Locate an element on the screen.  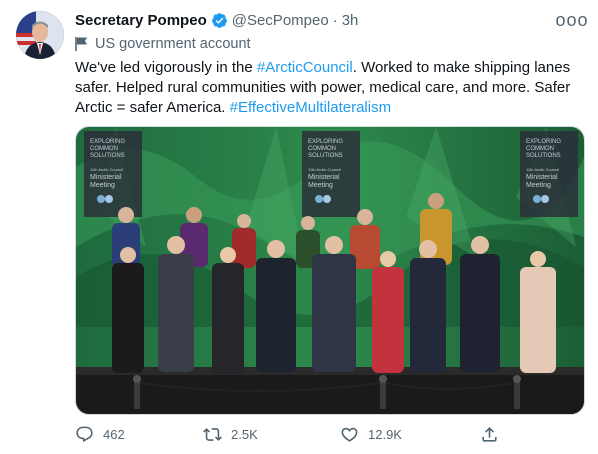
like-count: 12.9K is located at coordinates (385, 434).